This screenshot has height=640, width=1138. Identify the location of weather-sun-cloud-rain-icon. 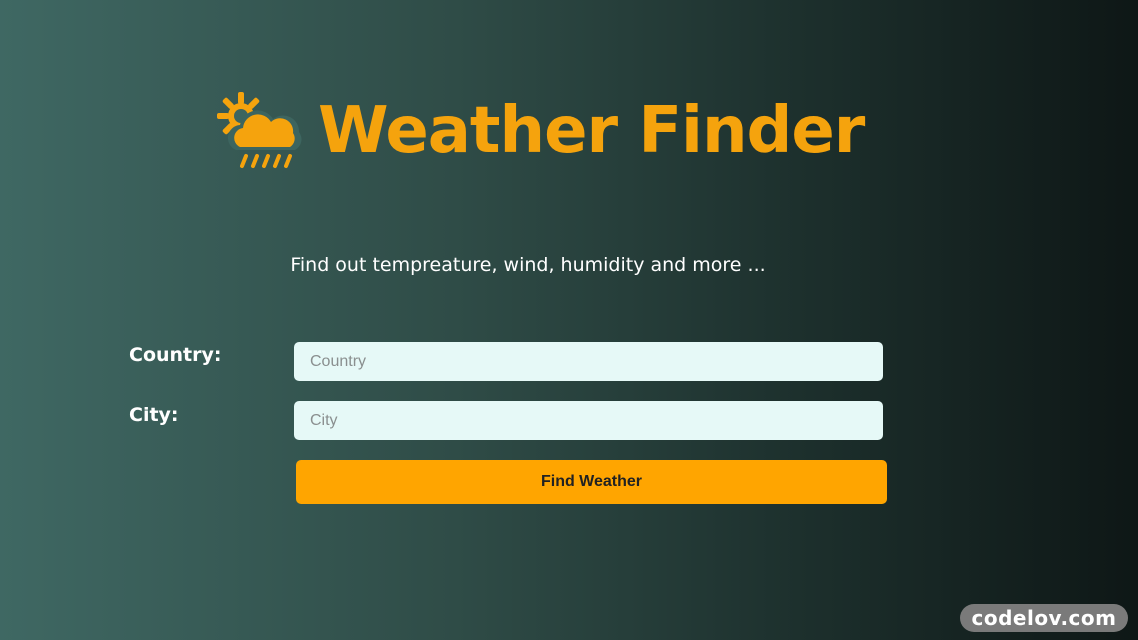
(259, 130).